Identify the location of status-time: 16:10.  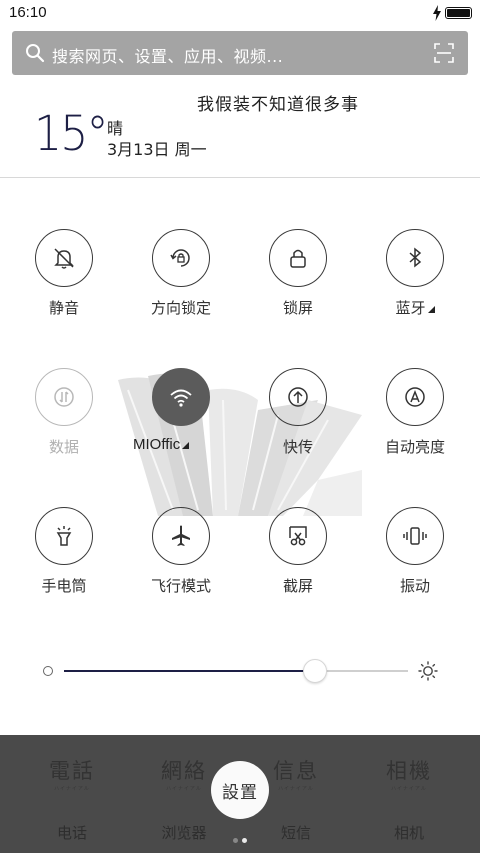
(28, 12).